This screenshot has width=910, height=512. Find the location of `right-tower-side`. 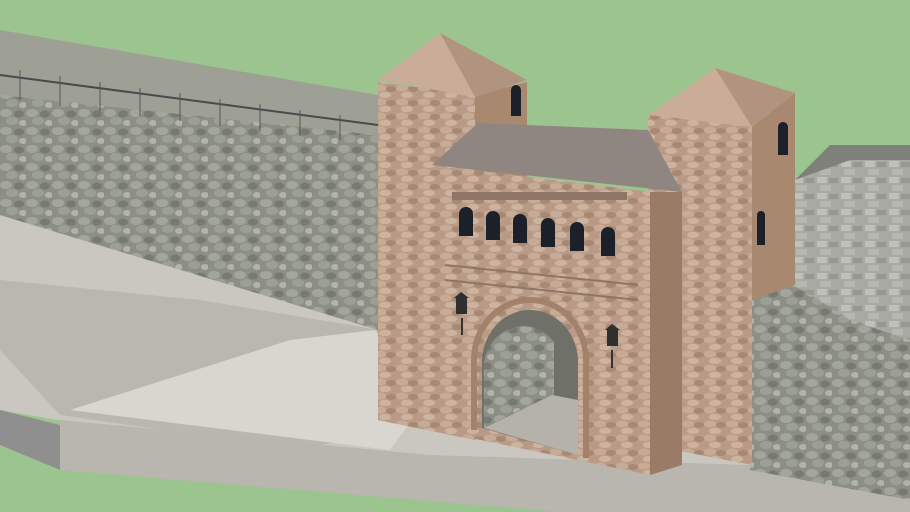

right-tower-side is located at coordinates (773, 196).